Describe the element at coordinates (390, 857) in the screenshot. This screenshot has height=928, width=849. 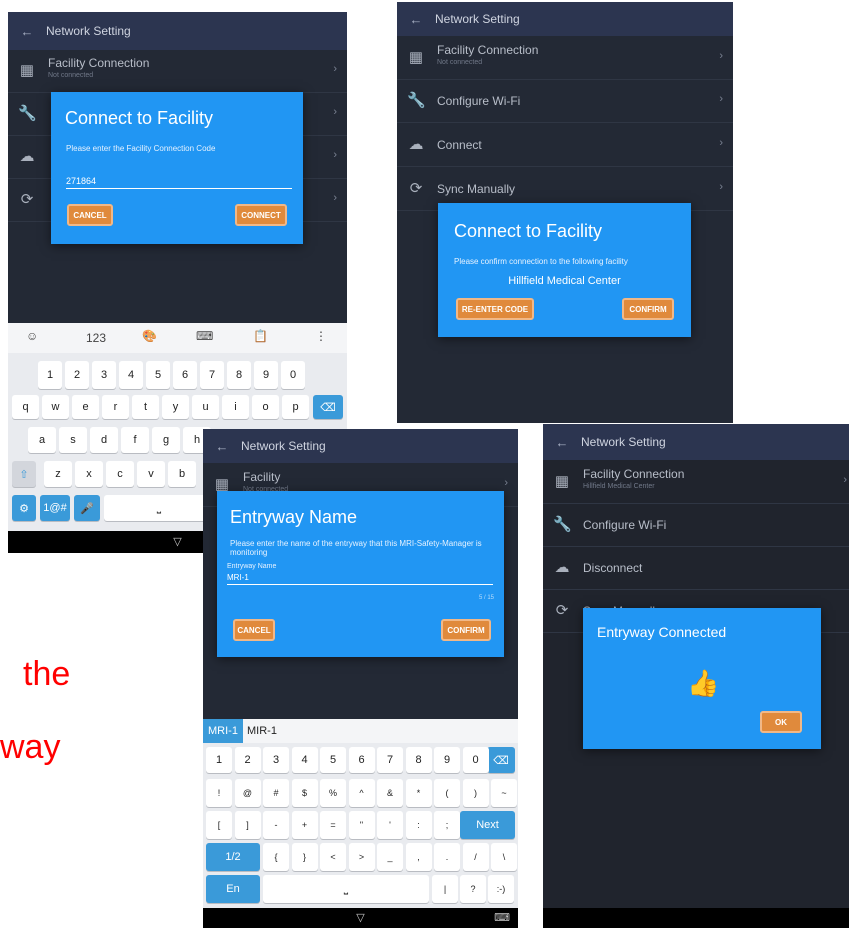
I see `key: _` at that location.